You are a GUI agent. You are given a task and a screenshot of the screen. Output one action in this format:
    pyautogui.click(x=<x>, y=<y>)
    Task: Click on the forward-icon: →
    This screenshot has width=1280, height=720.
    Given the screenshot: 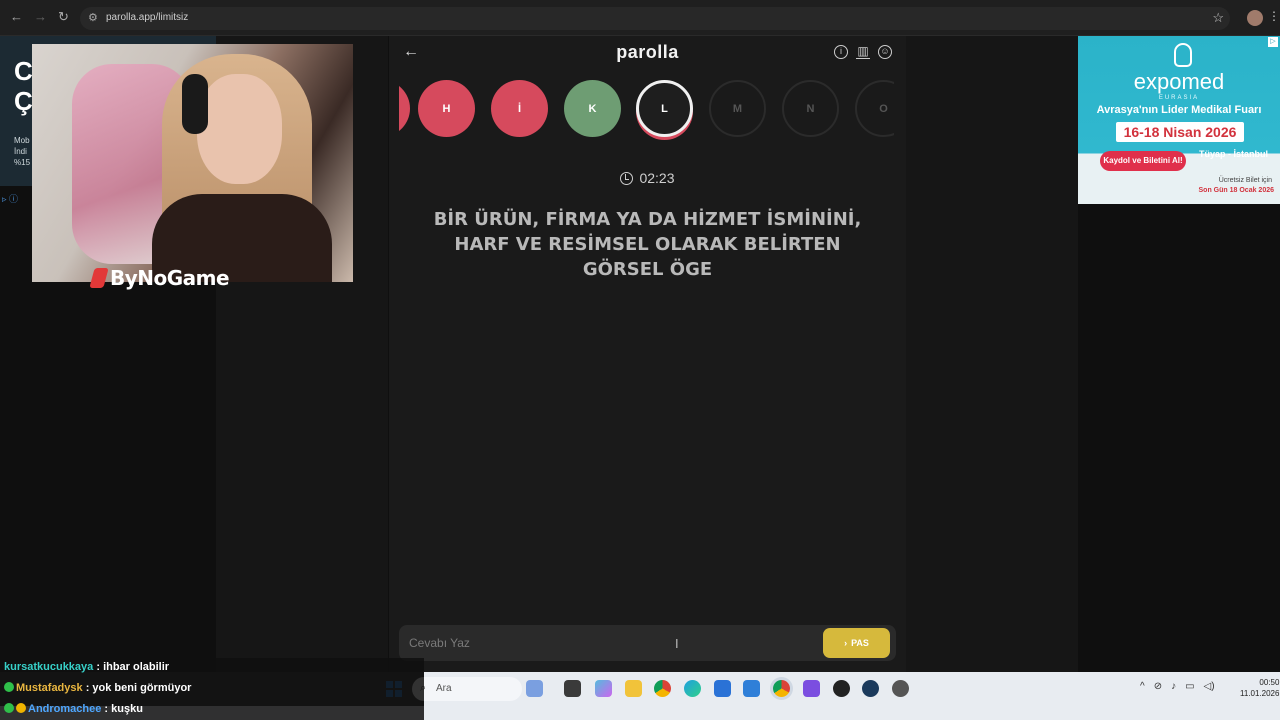 What is the action you would take?
    pyautogui.click(x=40, y=16)
    